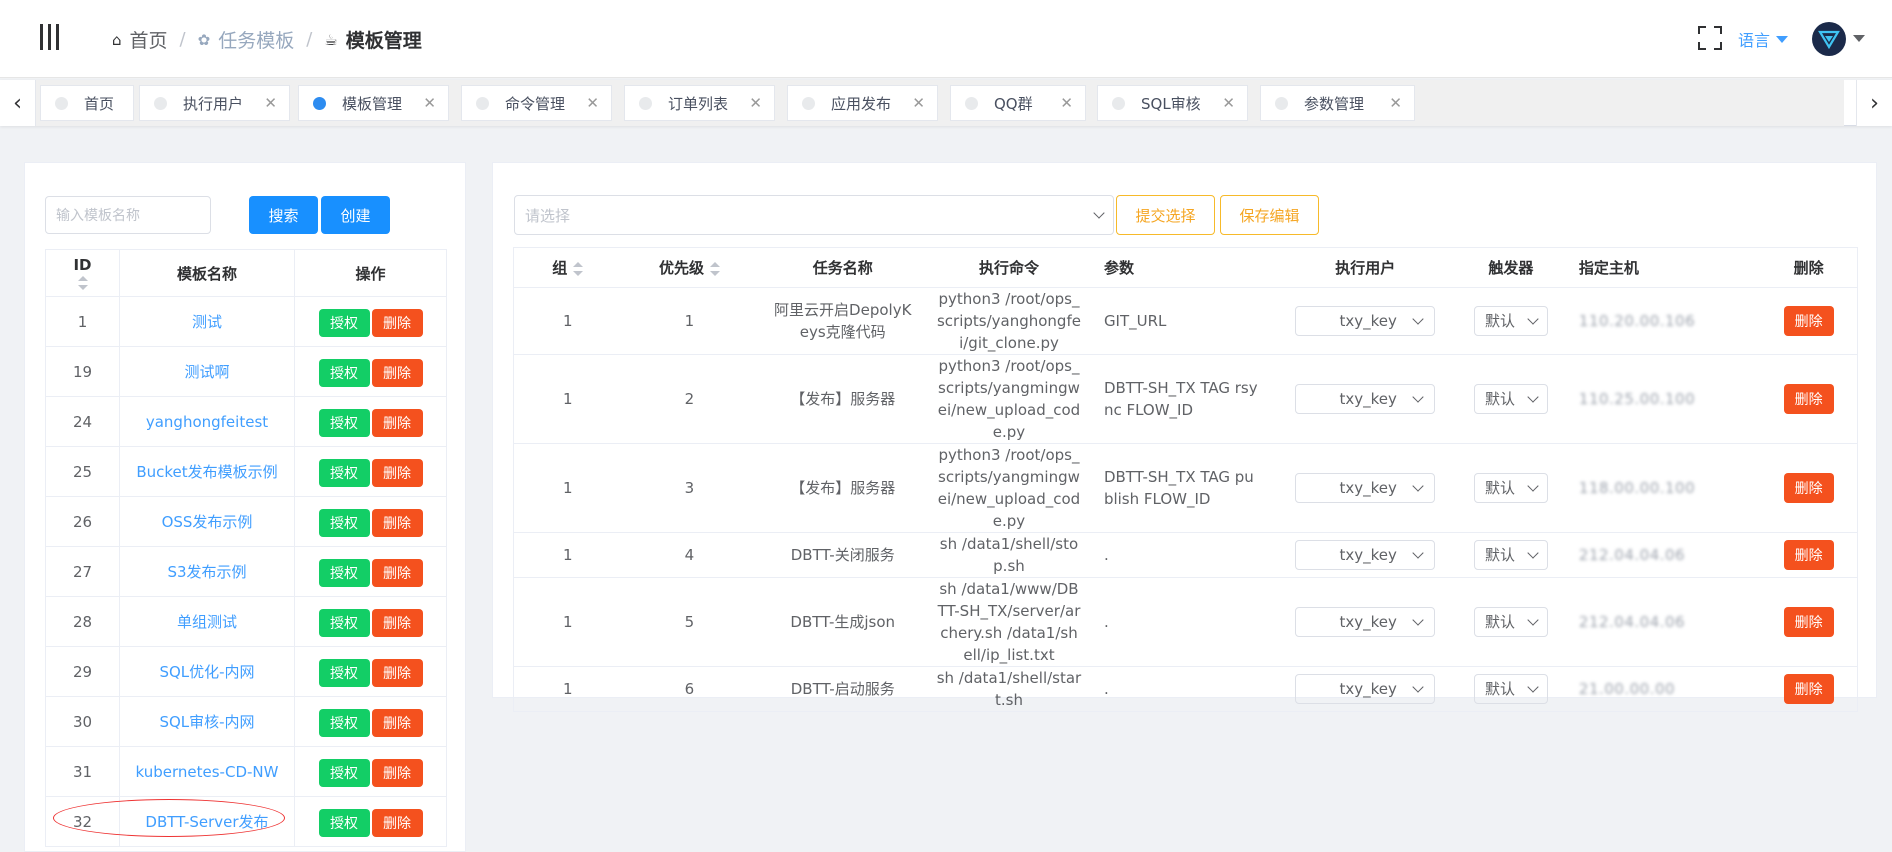 This screenshot has width=1892, height=852. I want to click on tab-param-manage: 参数管理 ✕, so click(1337, 103).